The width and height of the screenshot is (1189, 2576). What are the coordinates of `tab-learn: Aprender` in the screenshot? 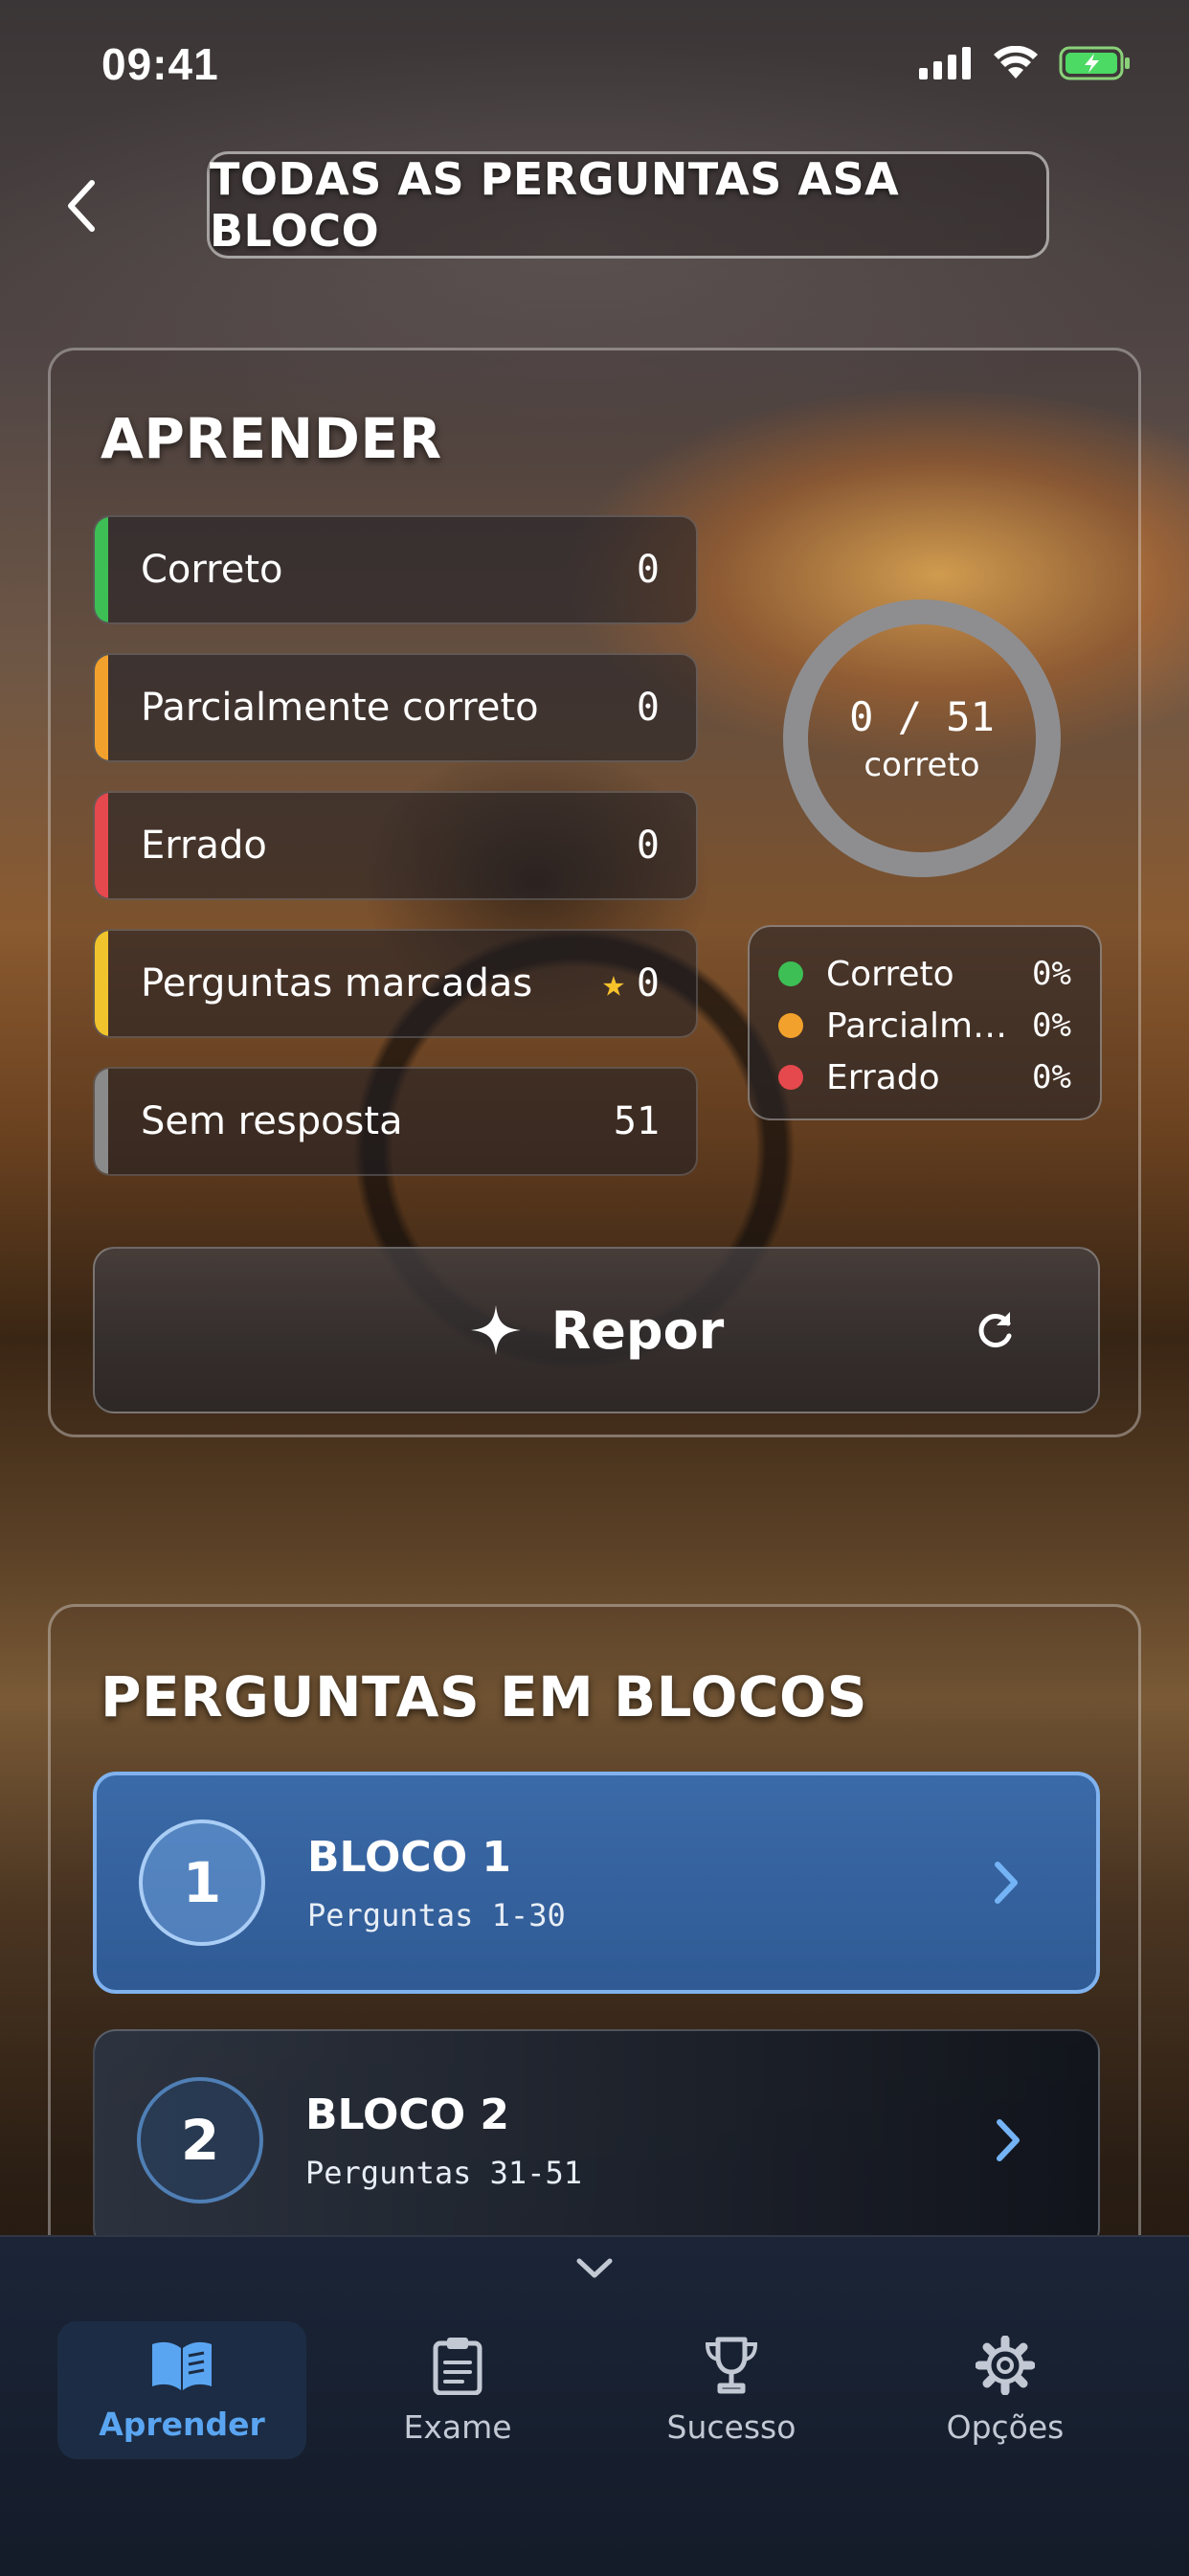 It's located at (181, 2390).